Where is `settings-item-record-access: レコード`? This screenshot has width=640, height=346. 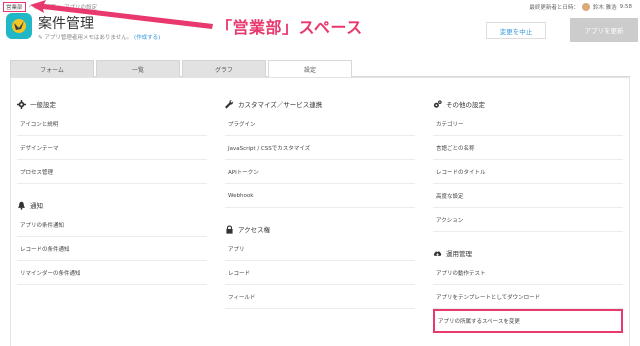 settings-item-record-access: レコード is located at coordinates (320, 273).